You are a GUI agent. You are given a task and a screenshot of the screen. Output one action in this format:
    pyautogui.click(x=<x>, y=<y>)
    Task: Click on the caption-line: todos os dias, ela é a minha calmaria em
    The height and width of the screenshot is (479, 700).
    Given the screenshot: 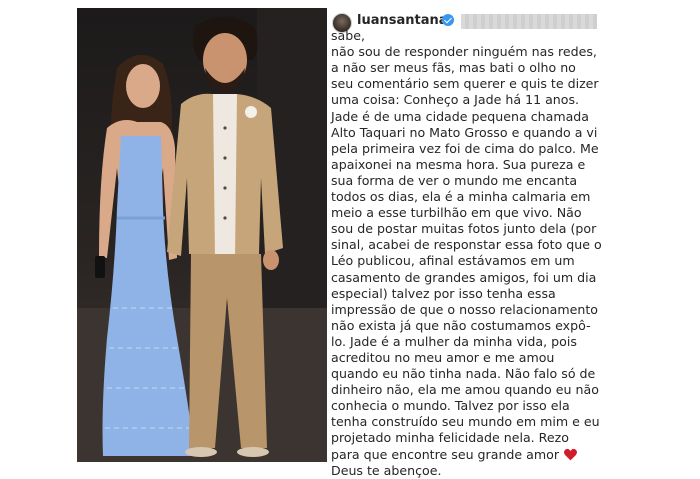 What is the action you would take?
    pyautogui.click(x=461, y=197)
    